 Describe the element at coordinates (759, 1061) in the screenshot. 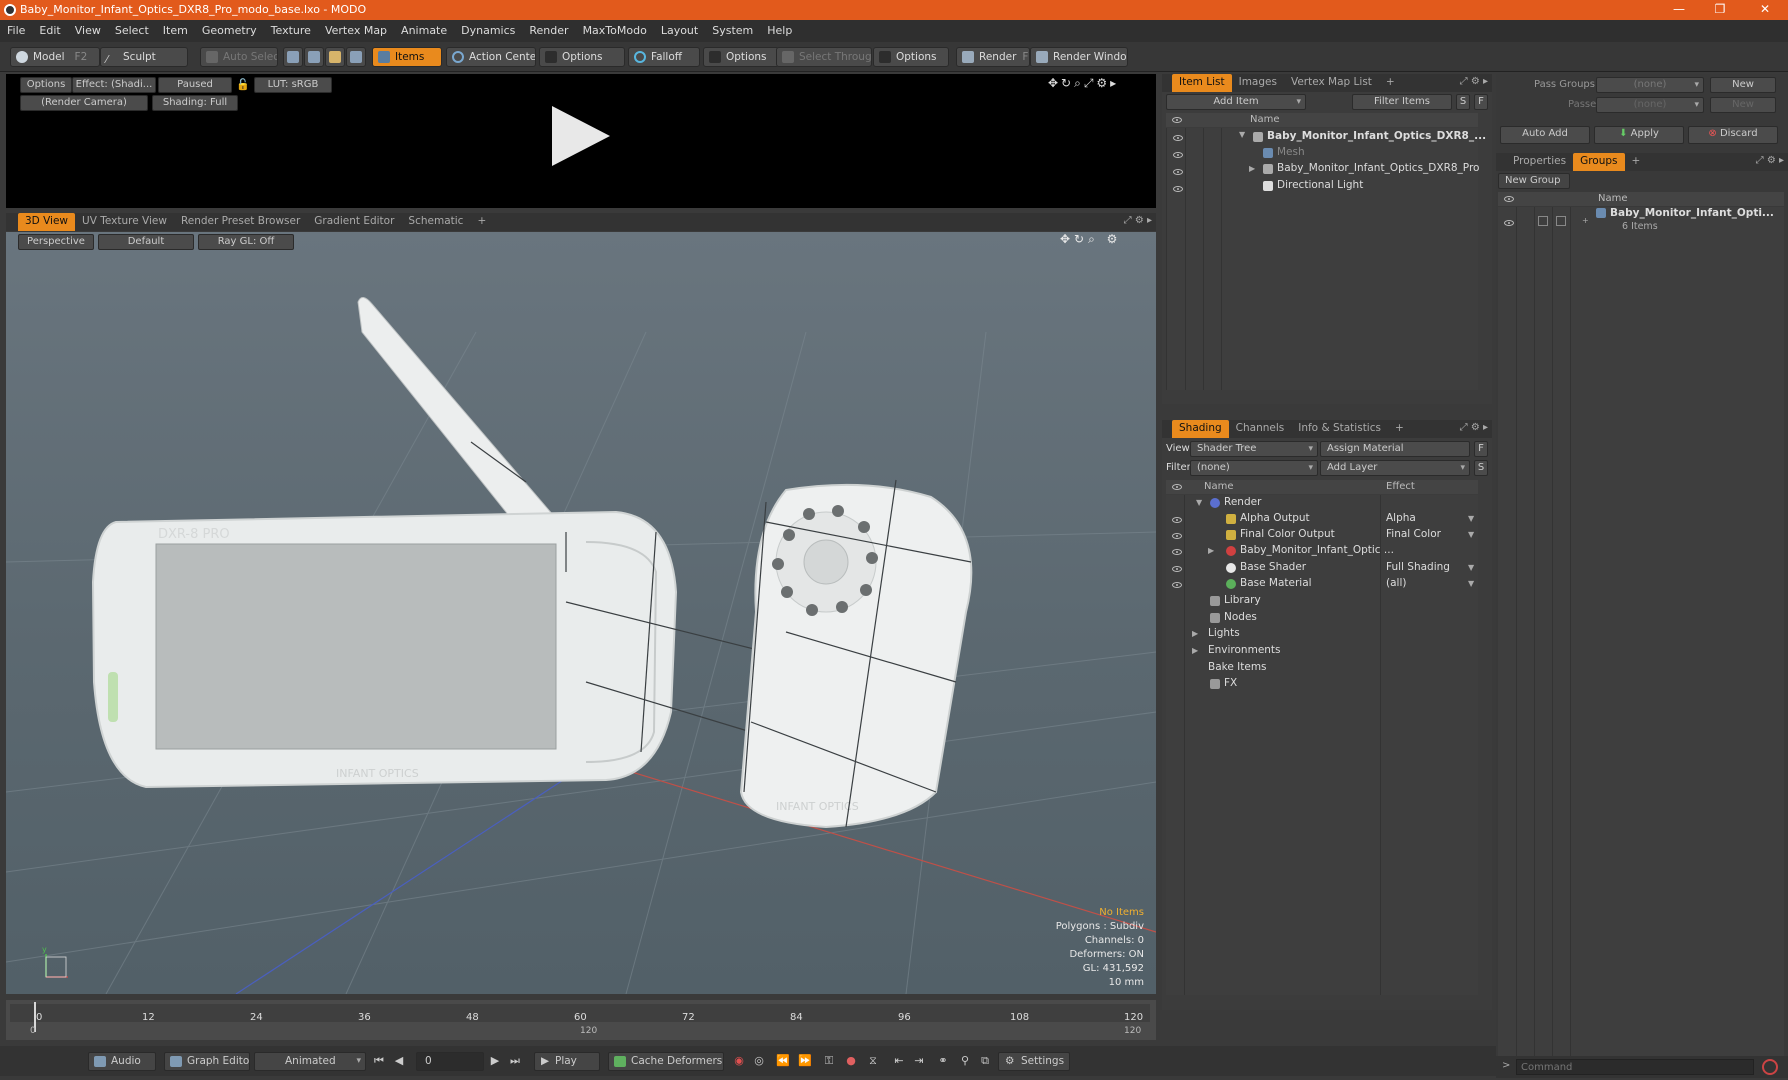

I see `auto-key-icon: ◎` at that location.